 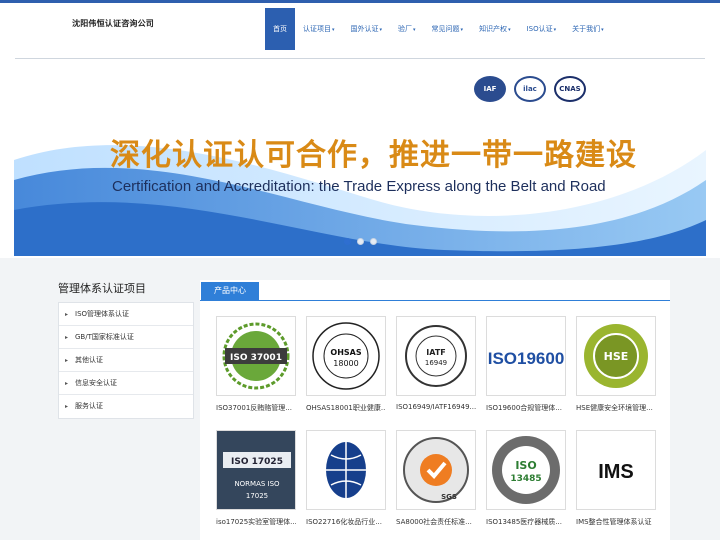 I want to click on product-card: IMS IMS整合性管理体系认证, so click(x=616, y=478).